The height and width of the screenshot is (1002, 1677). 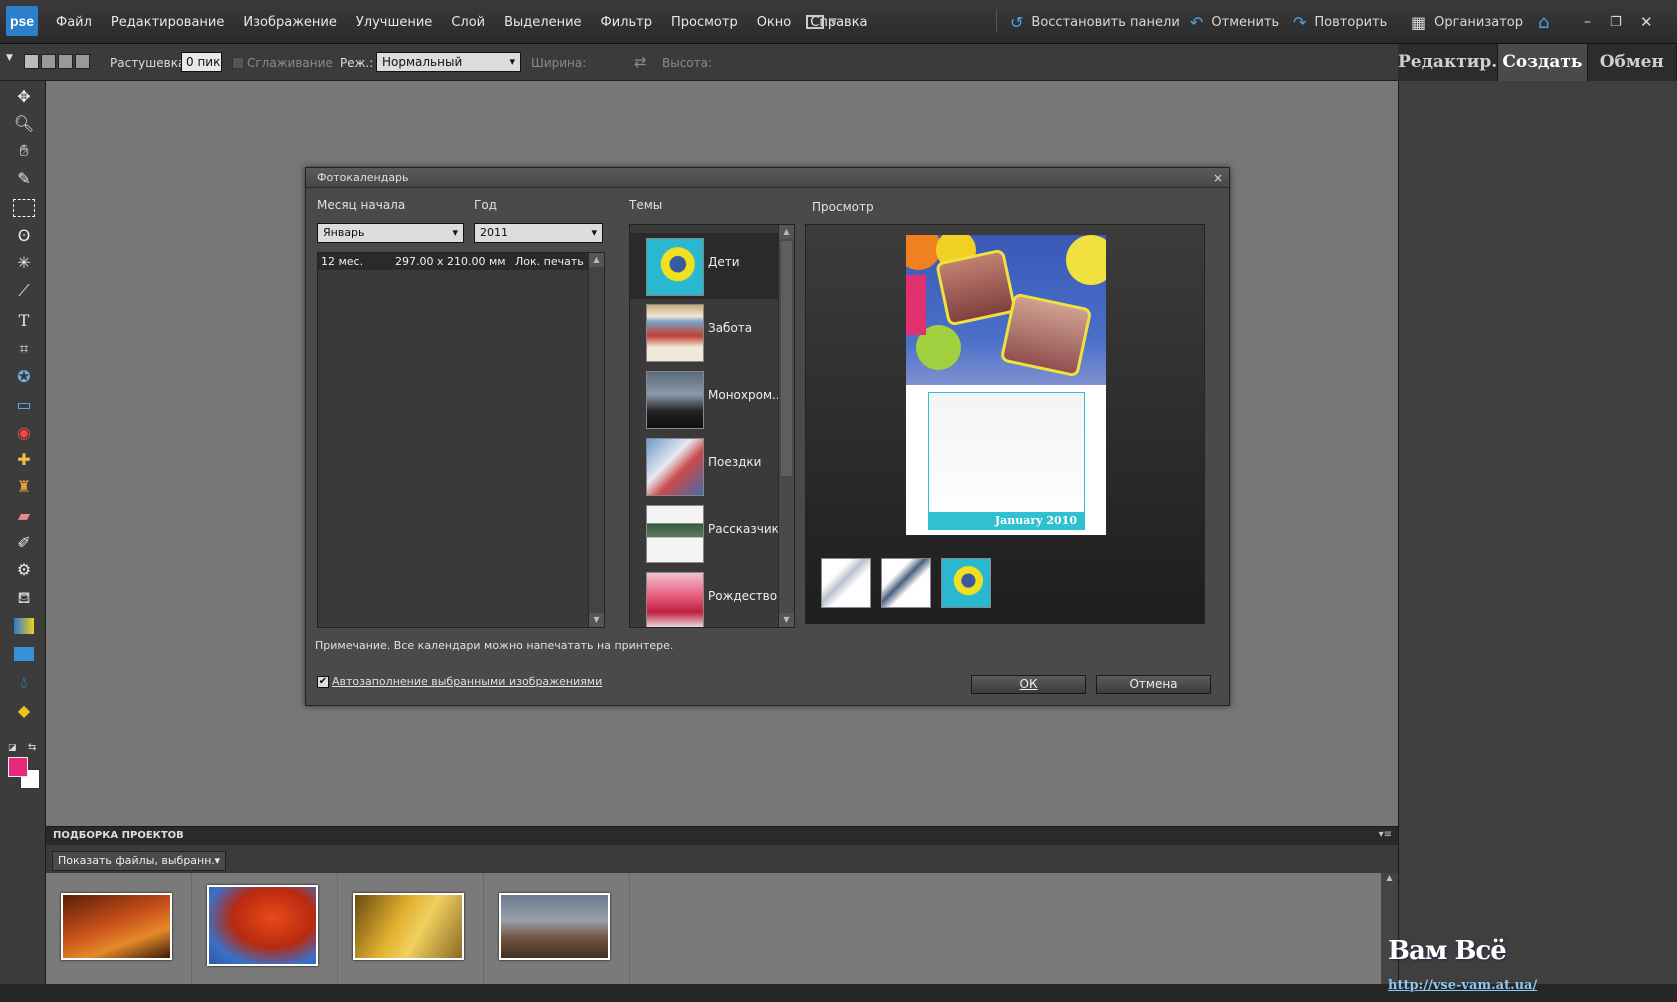 I want to click on hand-tool-icon: ✋︎, so click(x=24, y=151).